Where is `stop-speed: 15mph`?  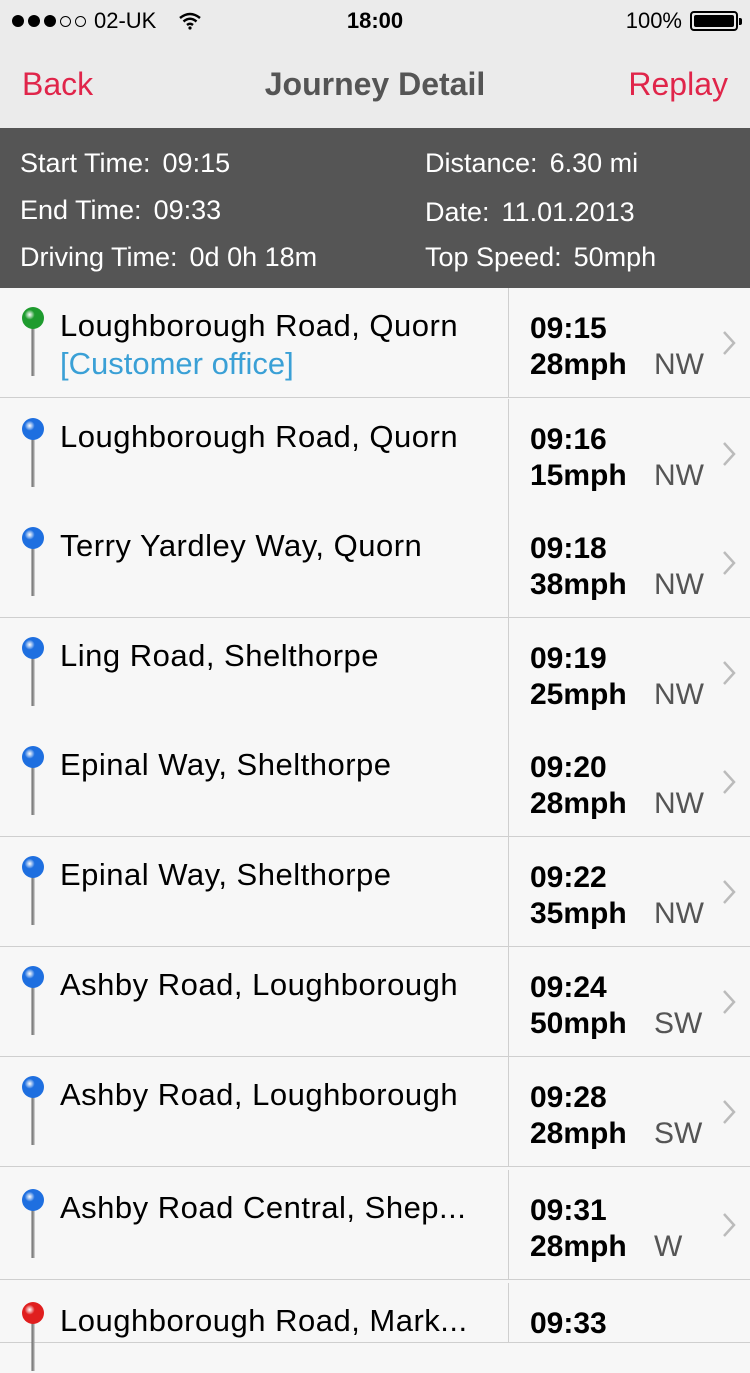 stop-speed: 15mph is located at coordinates (578, 475).